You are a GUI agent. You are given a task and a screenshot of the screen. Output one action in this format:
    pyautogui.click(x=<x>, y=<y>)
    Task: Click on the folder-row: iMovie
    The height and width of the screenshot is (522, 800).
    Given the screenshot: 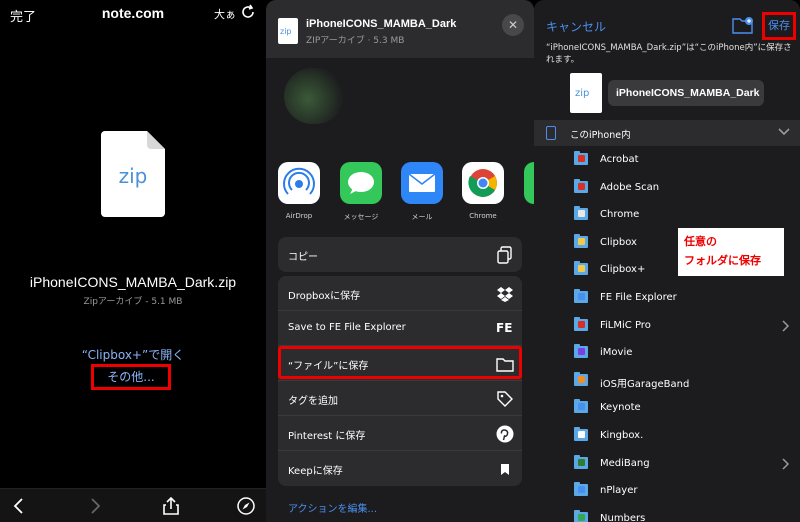 What is the action you would take?
    pyautogui.click(x=667, y=353)
    